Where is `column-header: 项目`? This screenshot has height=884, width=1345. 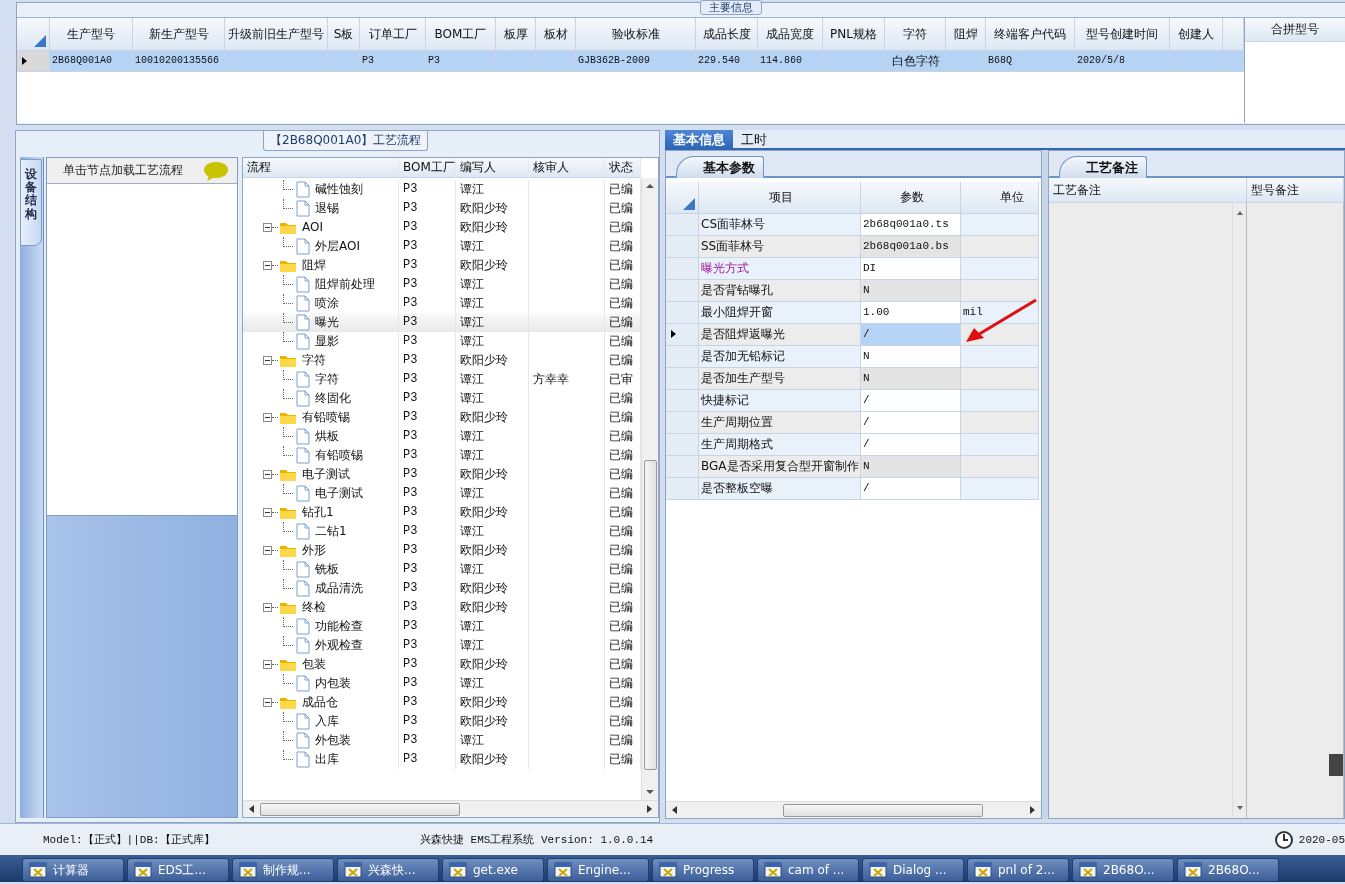
column-header: 项目 is located at coordinates (780, 198).